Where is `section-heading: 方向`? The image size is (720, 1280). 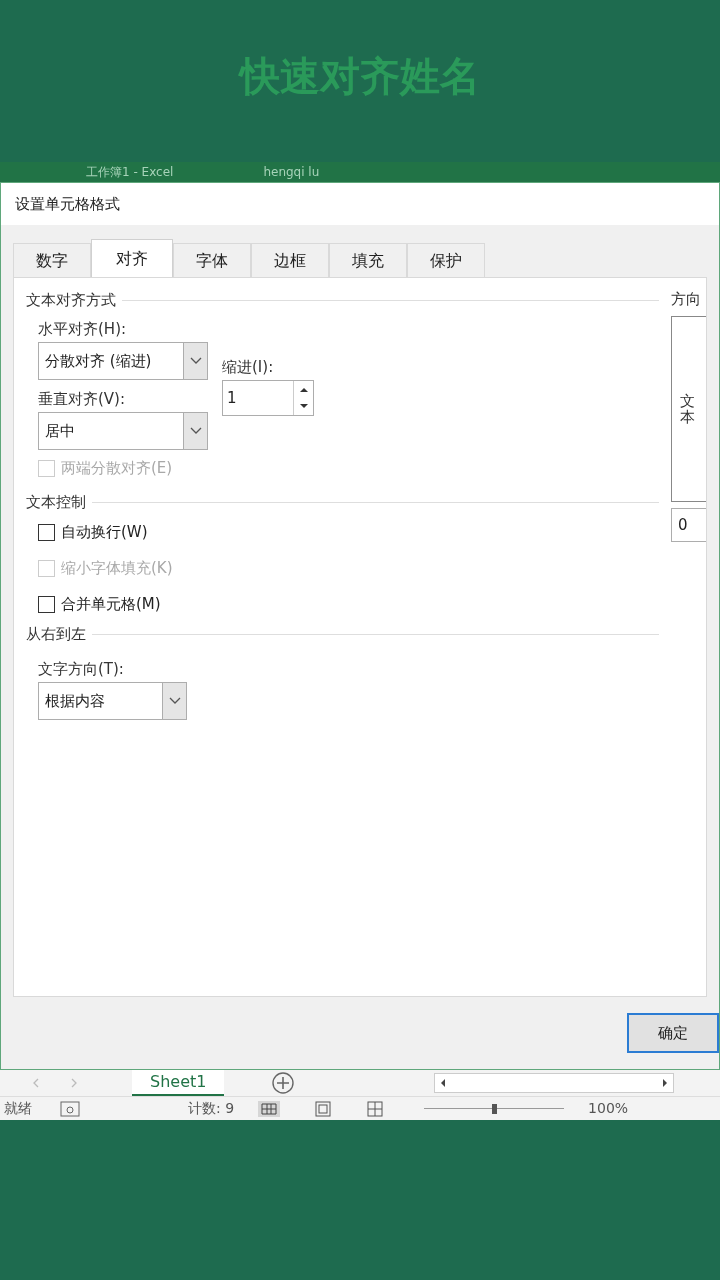
section-heading: 方向 is located at coordinates (686, 299).